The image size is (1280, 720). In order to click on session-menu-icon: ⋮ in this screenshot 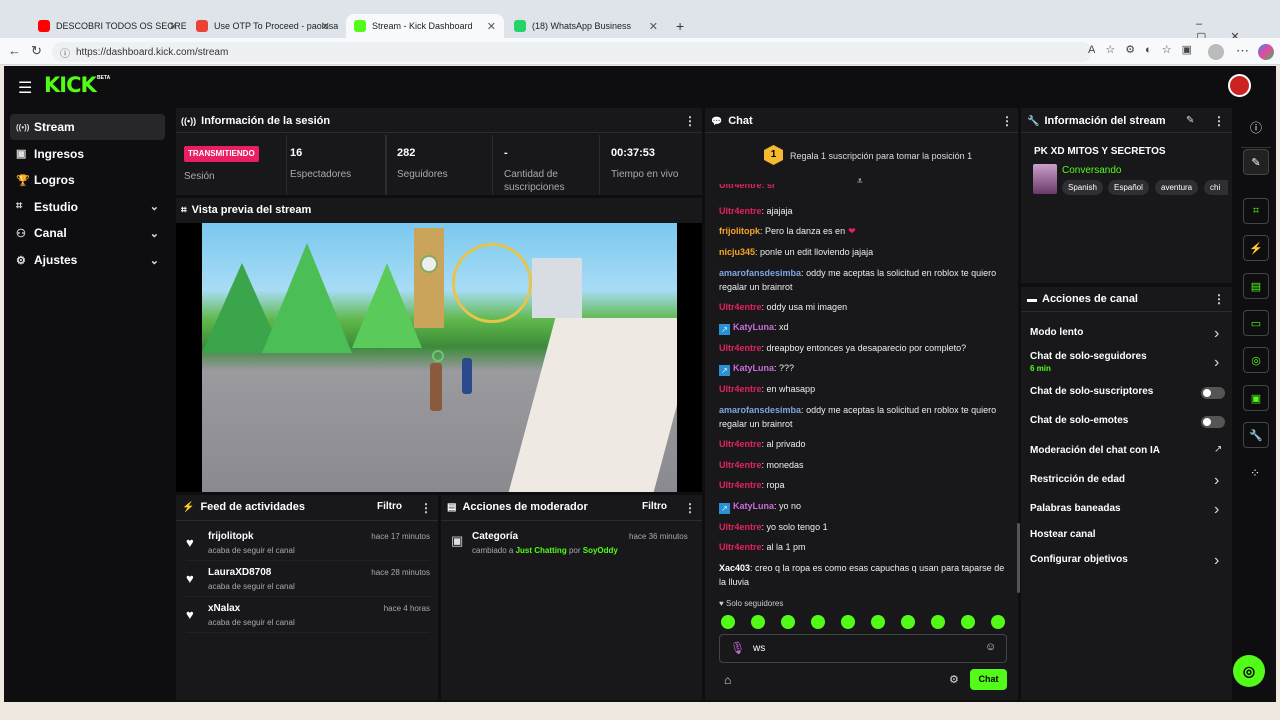, I will do `click(690, 121)`.